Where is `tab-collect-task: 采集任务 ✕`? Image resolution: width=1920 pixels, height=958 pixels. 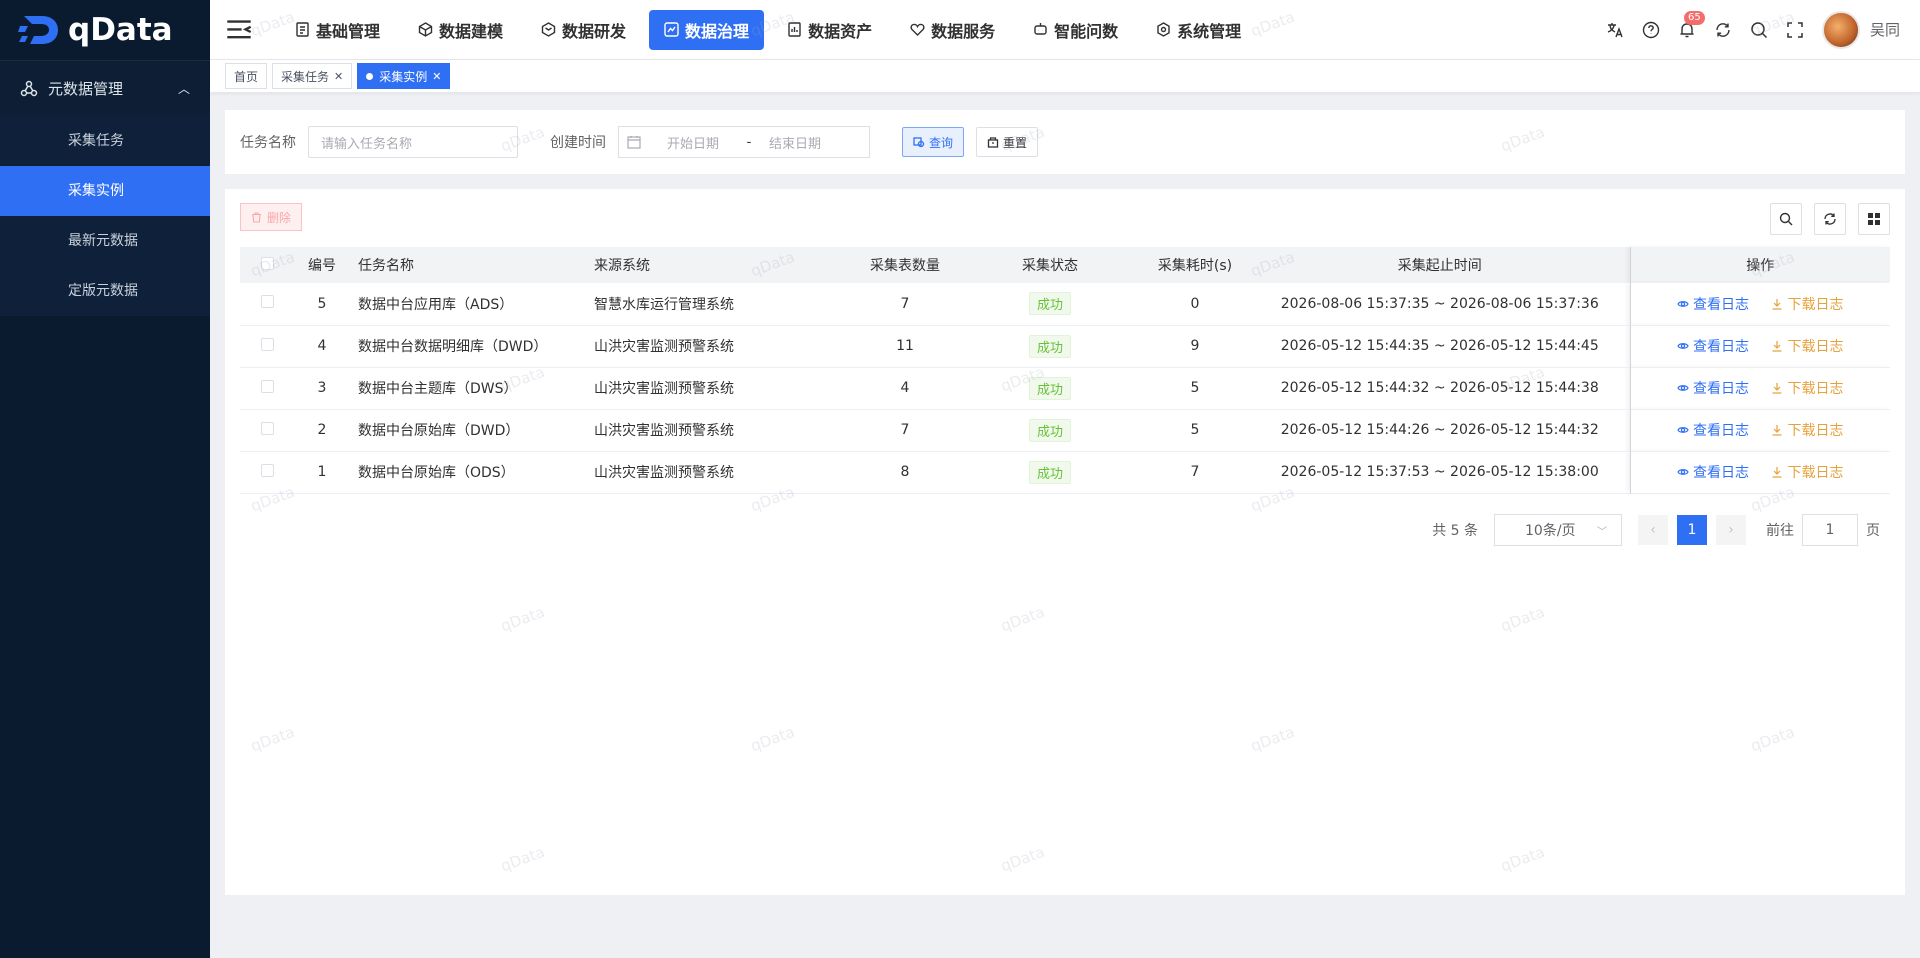
tab-collect-task: 采集任务 ✕ is located at coordinates (312, 76).